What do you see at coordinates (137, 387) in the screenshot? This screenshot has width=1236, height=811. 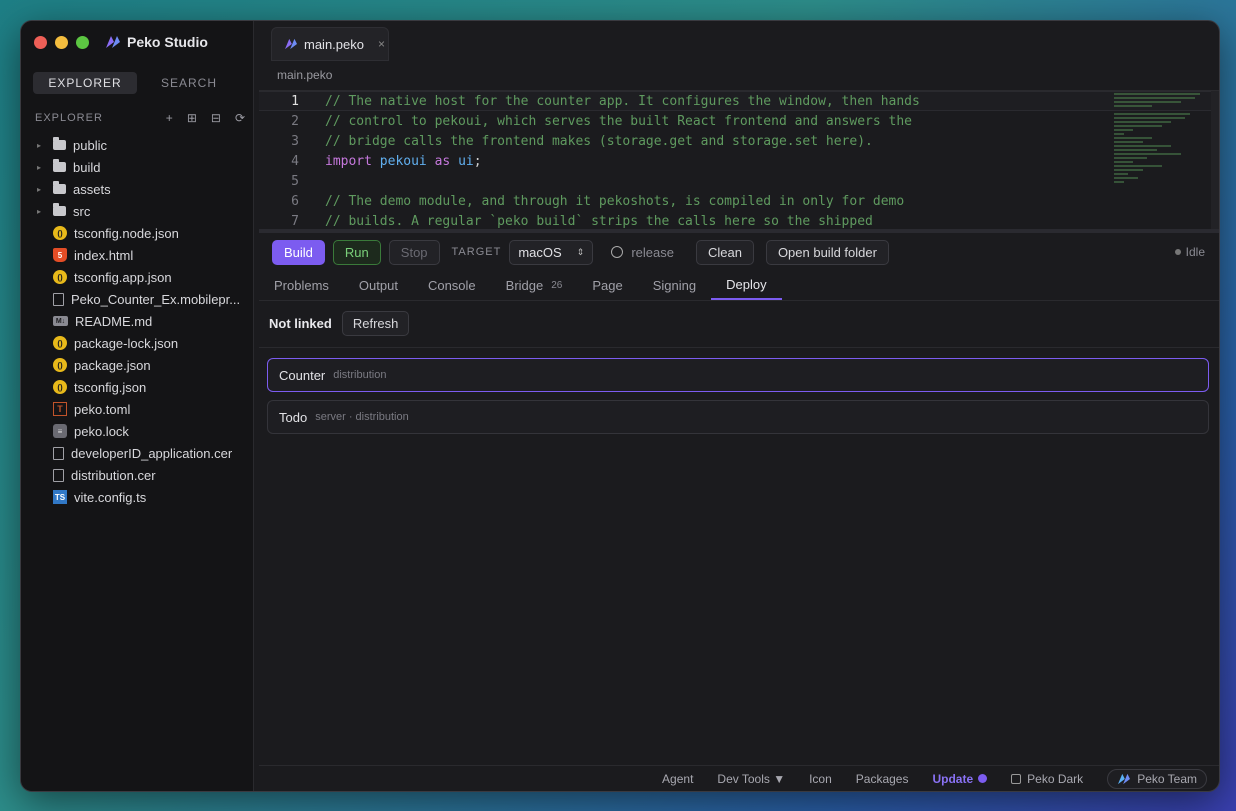 I see `tree-item-json: () tsconfig.json` at bounding box center [137, 387].